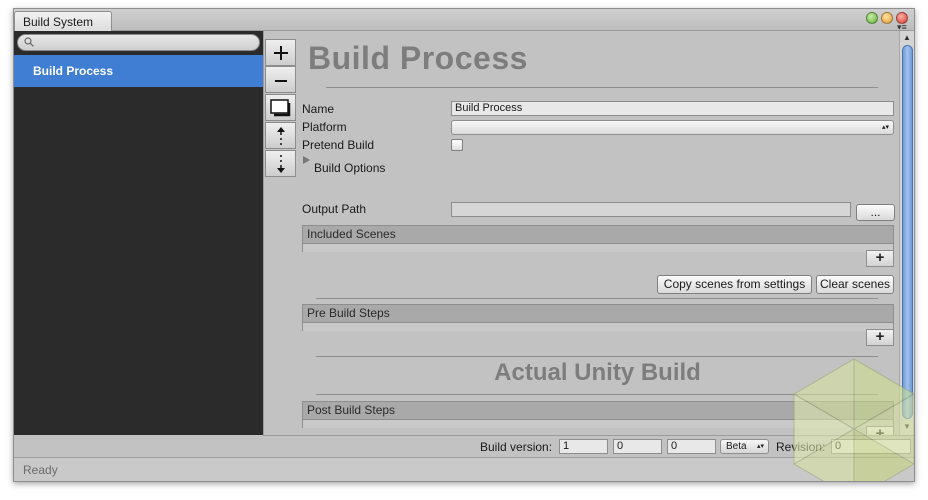 The height and width of the screenshot is (500, 928). I want to click on minus-icon, so click(280, 80).